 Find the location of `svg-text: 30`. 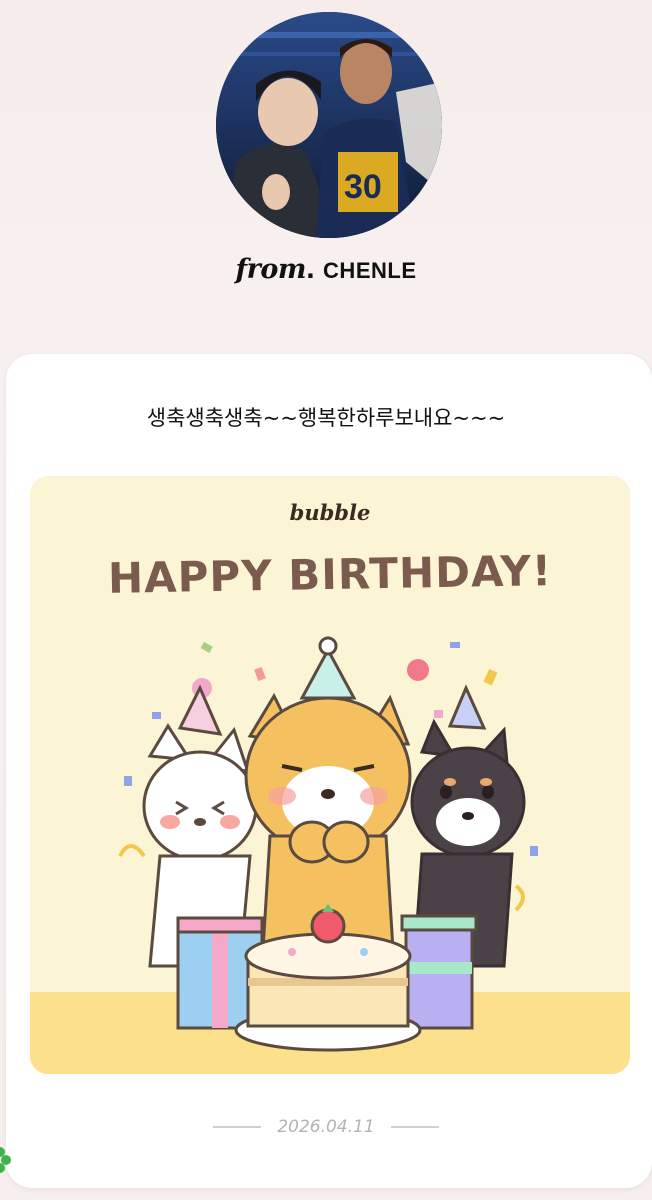

svg-text: 30 is located at coordinates (363, 187).